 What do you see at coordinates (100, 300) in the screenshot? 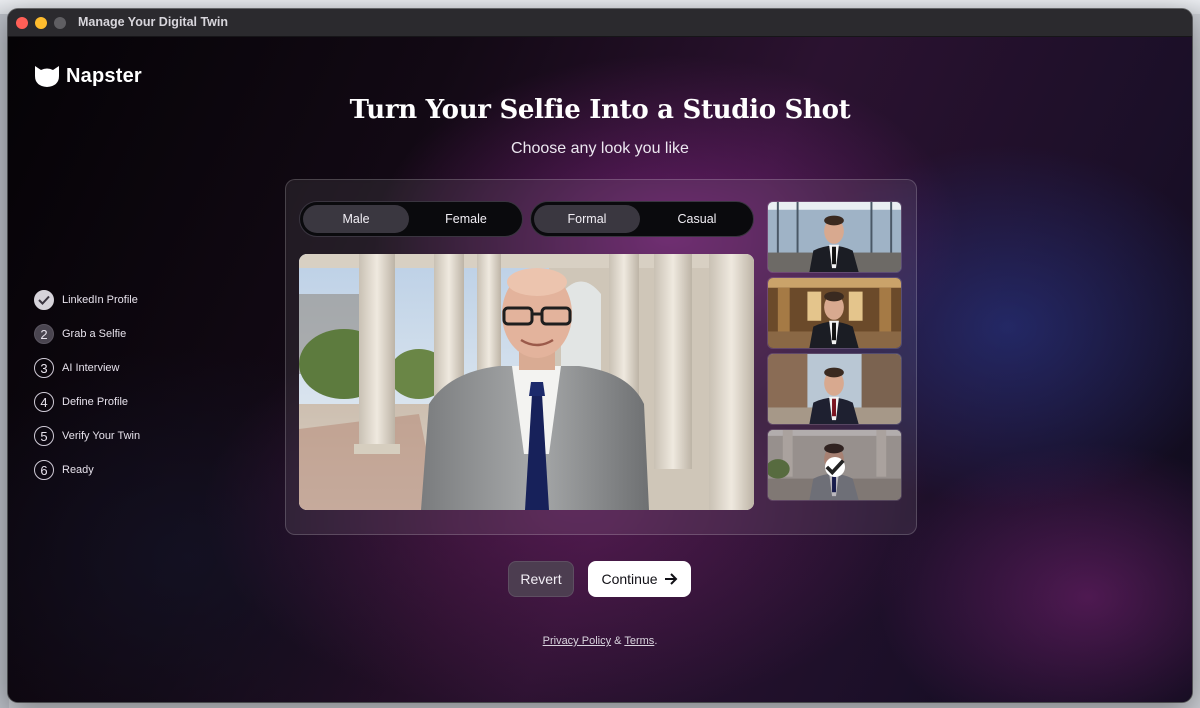
I see `step-label: LinkedIn Profile` at bounding box center [100, 300].